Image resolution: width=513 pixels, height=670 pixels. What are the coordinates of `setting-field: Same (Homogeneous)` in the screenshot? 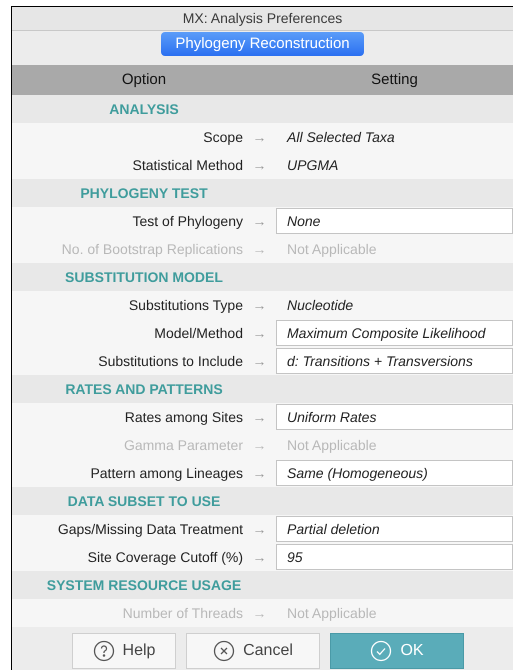 It's located at (394, 473).